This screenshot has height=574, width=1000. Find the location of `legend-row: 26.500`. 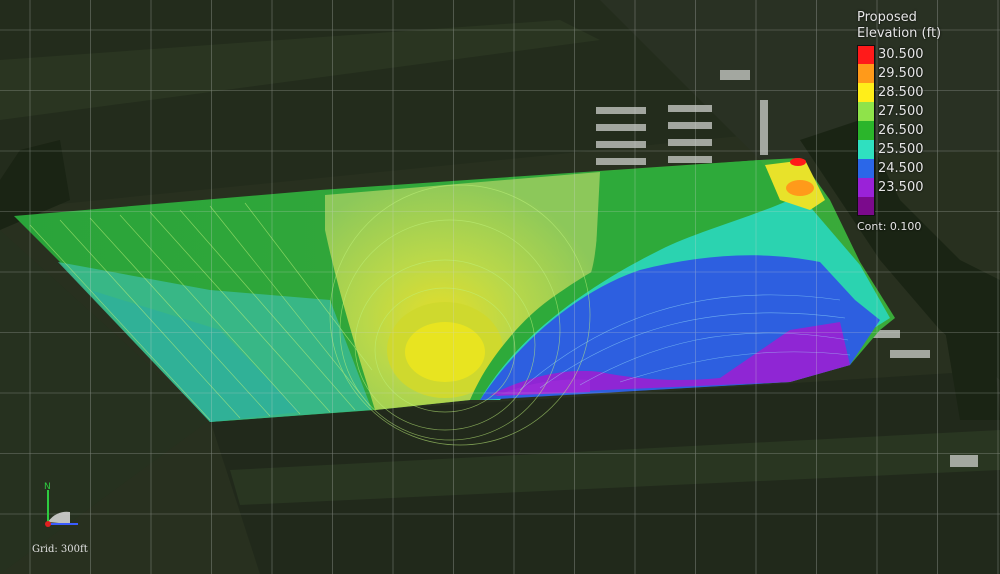

legend-row: 26.500 is located at coordinates (927, 130).